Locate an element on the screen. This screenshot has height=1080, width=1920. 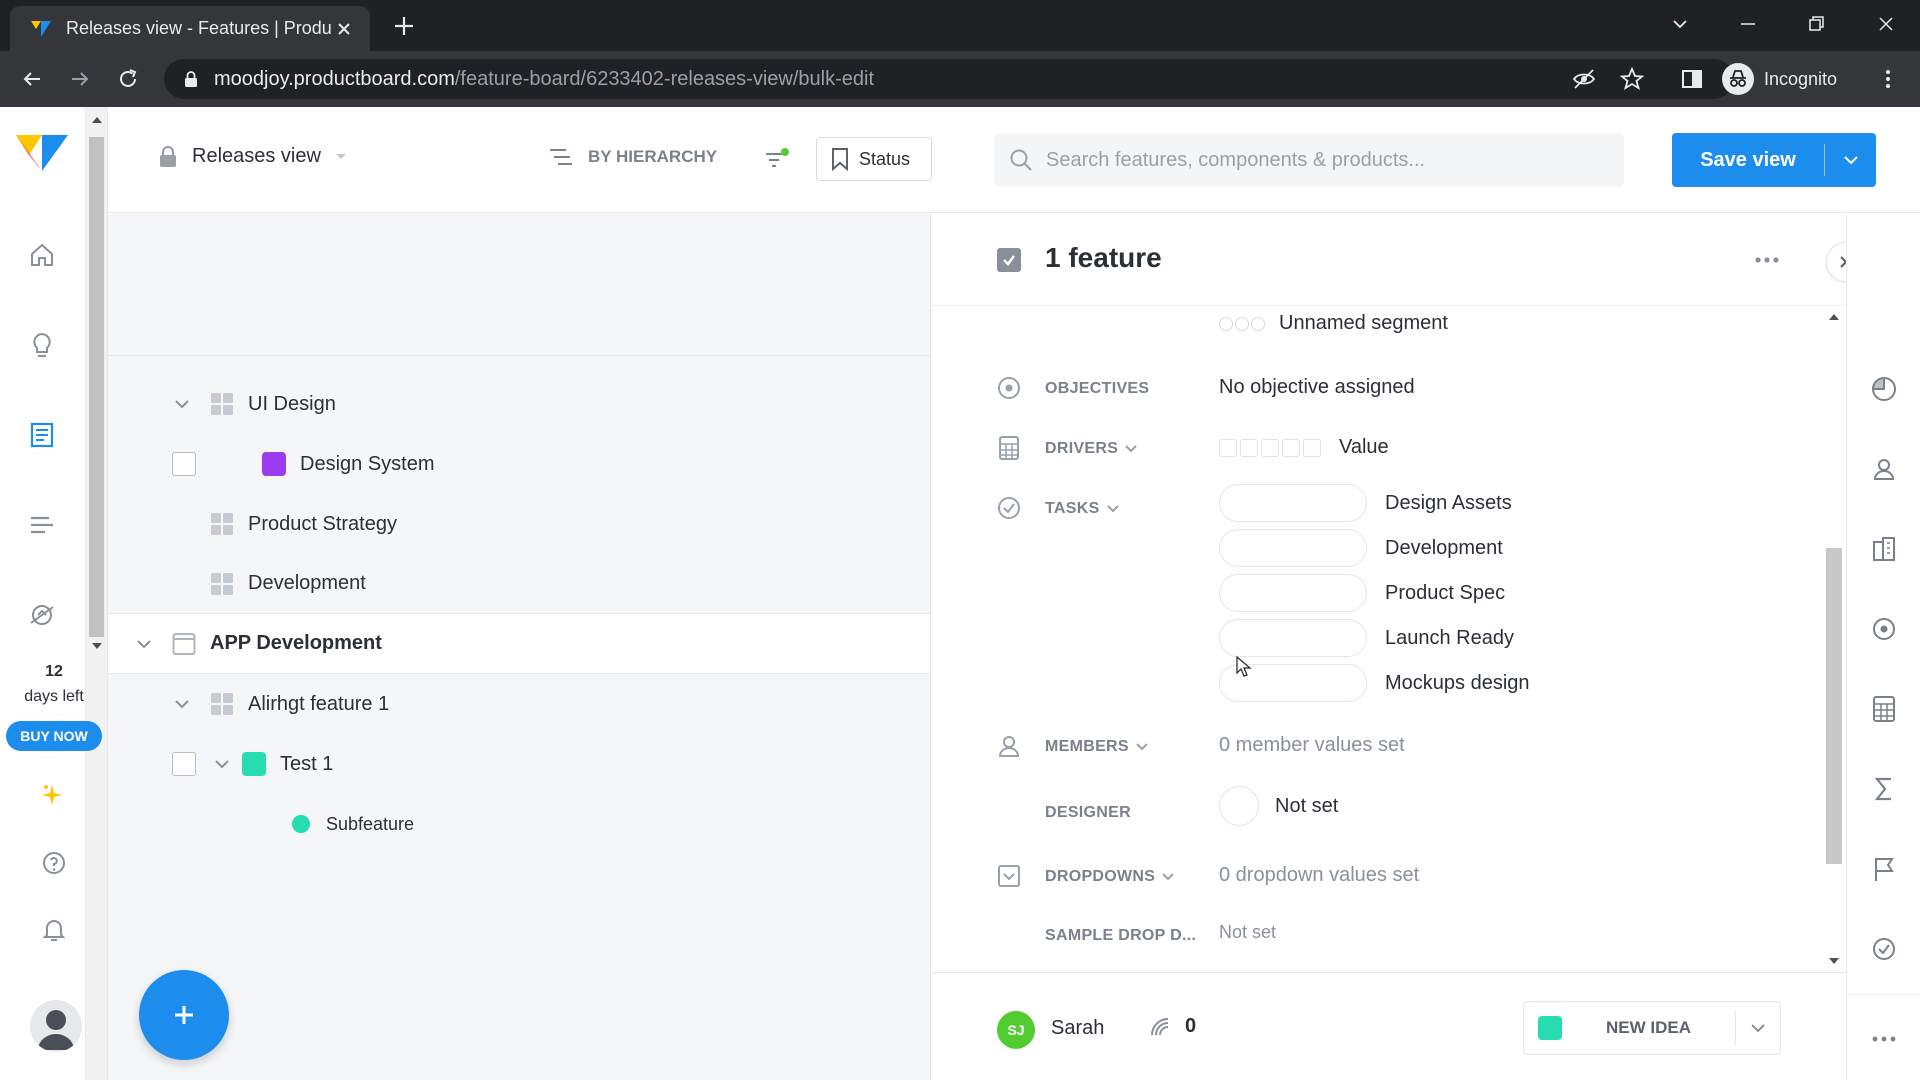
incognito-indicator: Incognito is located at coordinates (1779, 79).